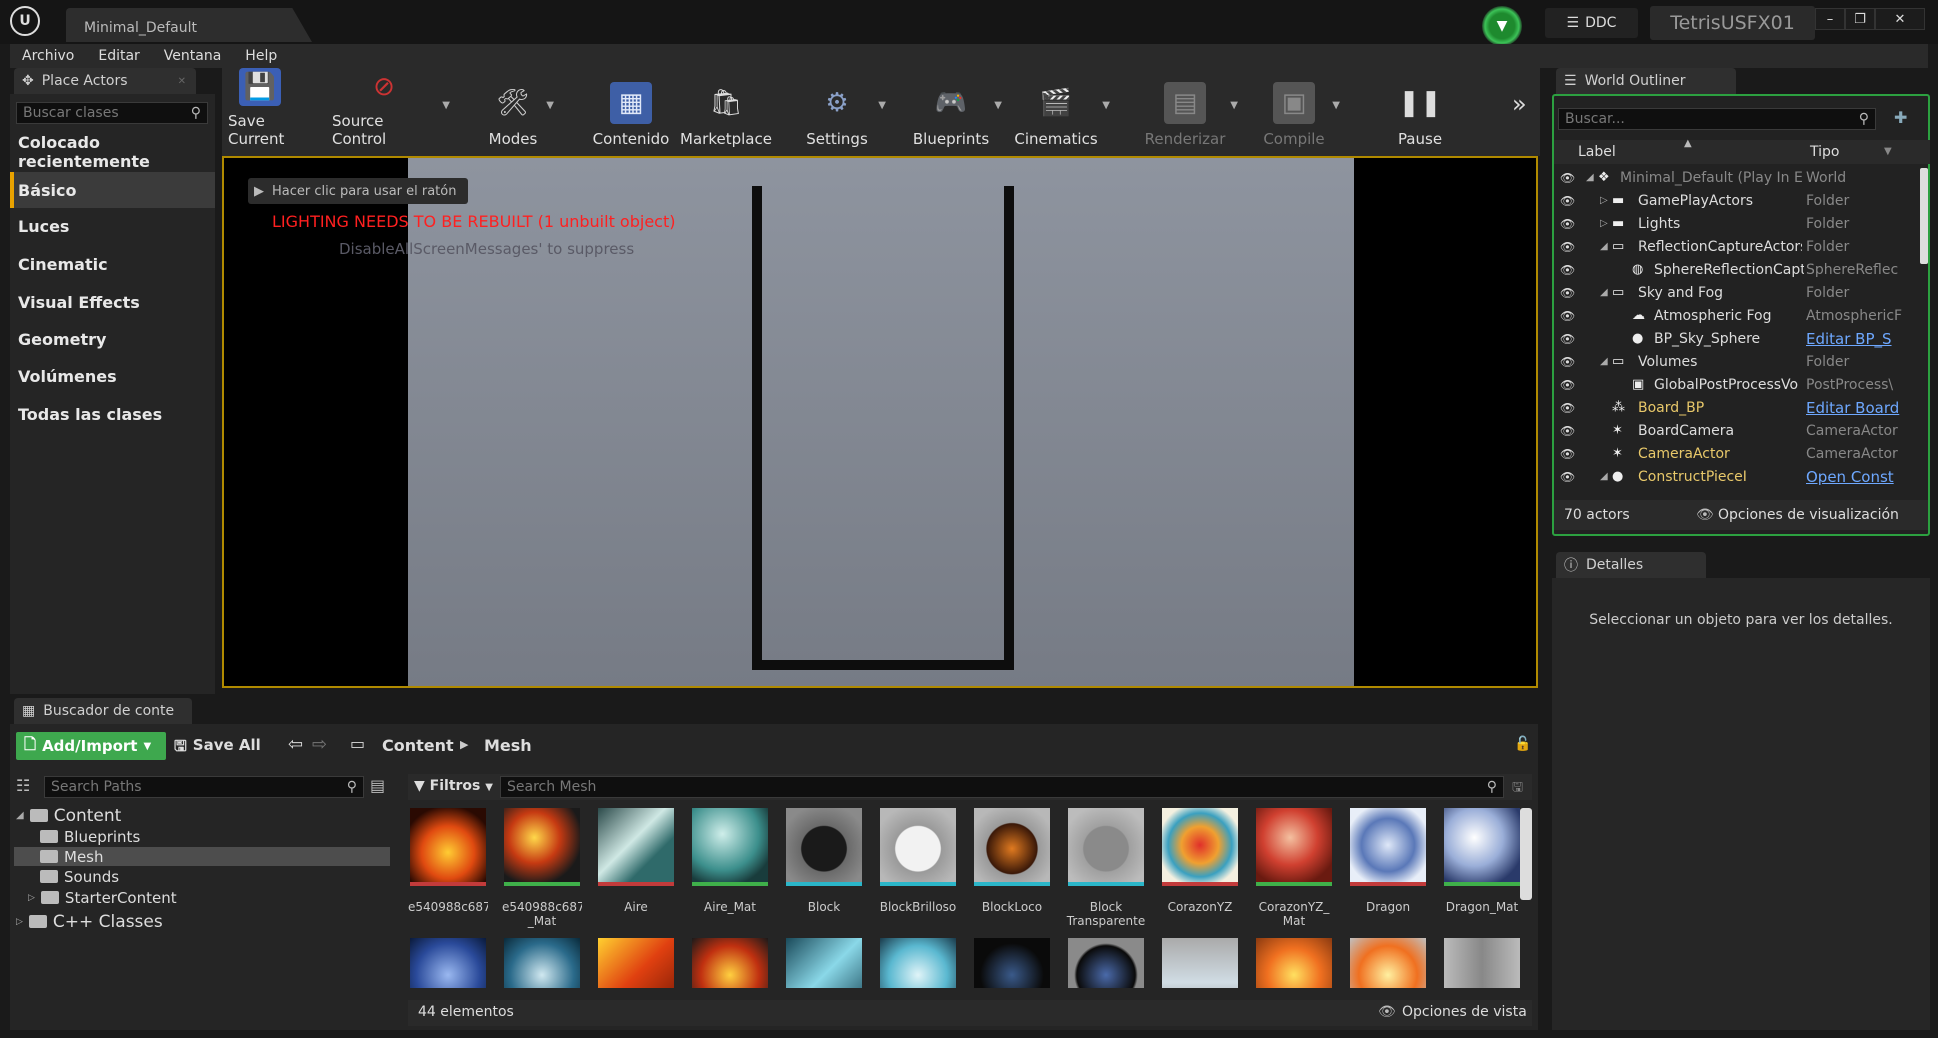 The height and width of the screenshot is (1038, 1938). Describe the element at coordinates (118, 56) in the screenshot. I see `menu-editar: Editar` at that location.